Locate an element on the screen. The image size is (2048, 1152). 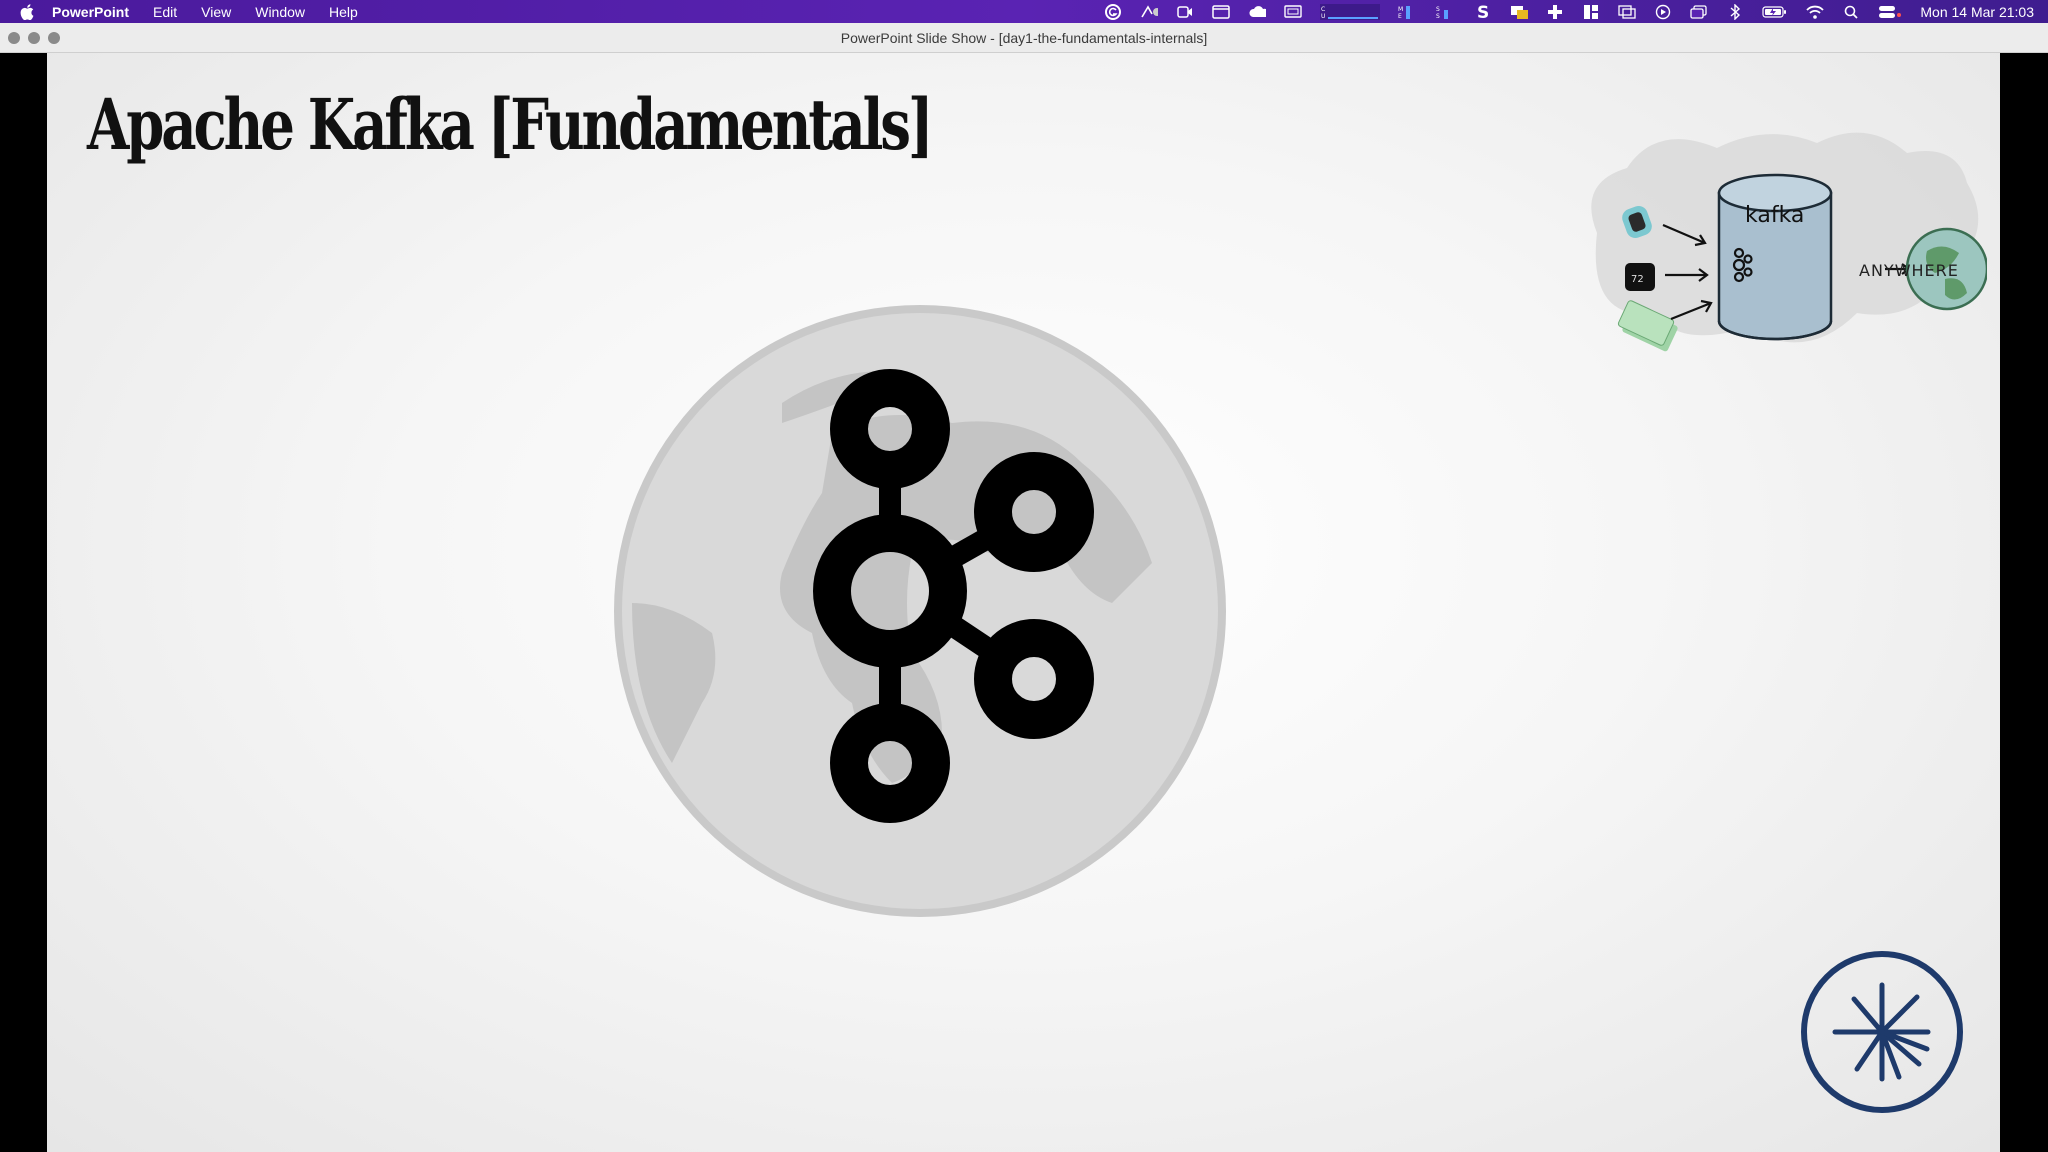
bluetooth-icon is located at coordinates (1735, 11).